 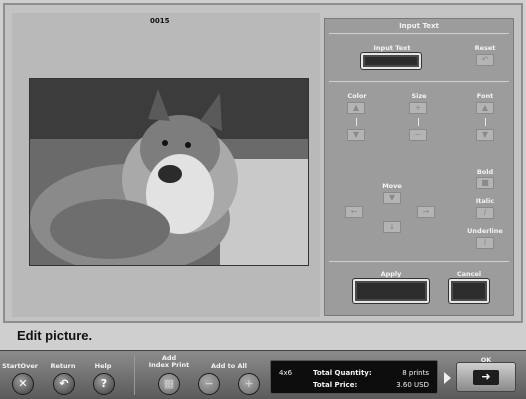 I want to click on total-quantity-value: 8 prints, so click(x=415, y=373).